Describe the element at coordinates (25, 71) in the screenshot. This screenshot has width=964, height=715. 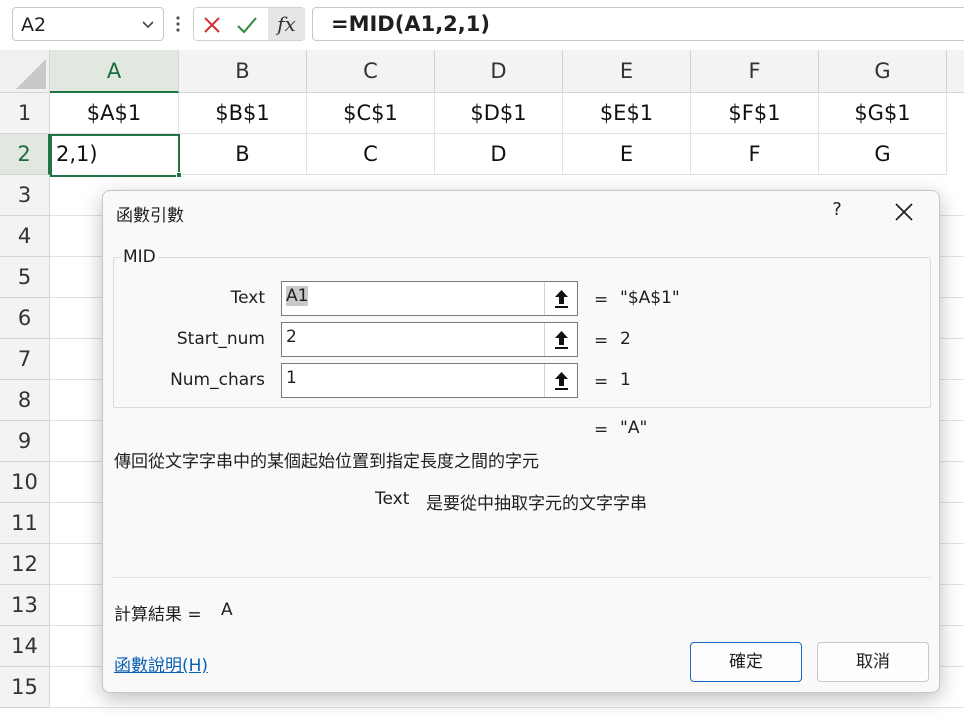
I see `select-all-corner` at that location.